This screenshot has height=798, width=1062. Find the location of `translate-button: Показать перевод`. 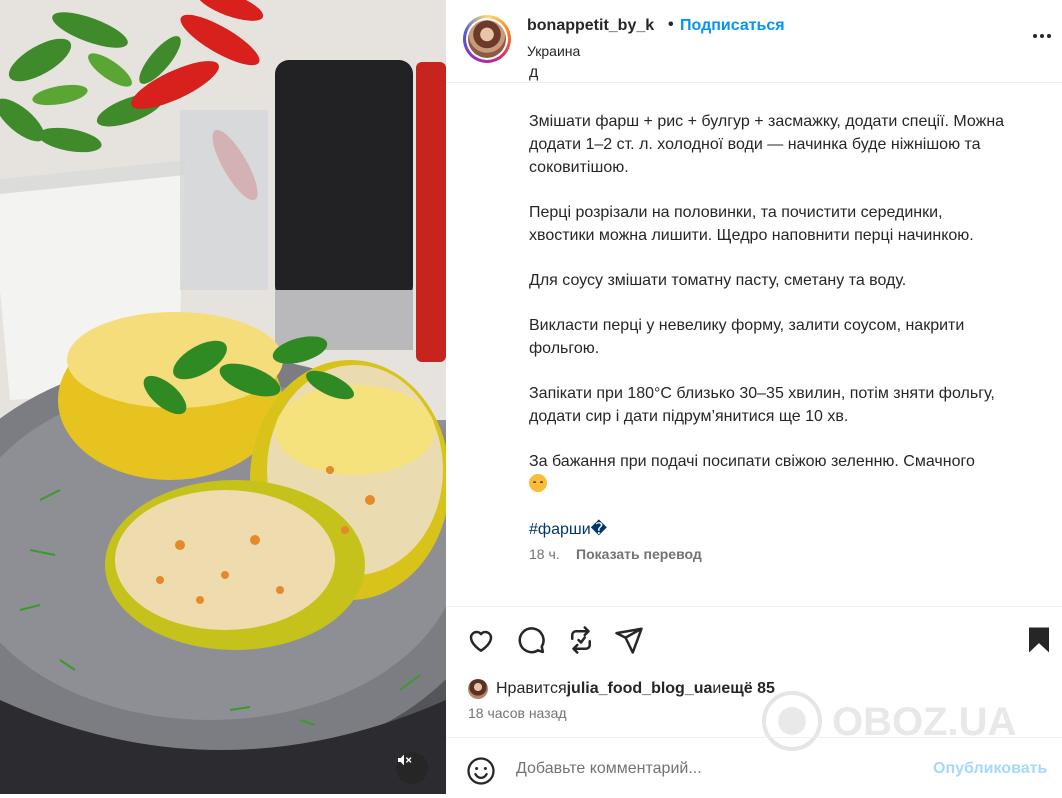

translate-button: Показать перевод is located at coordinates (639, 554).